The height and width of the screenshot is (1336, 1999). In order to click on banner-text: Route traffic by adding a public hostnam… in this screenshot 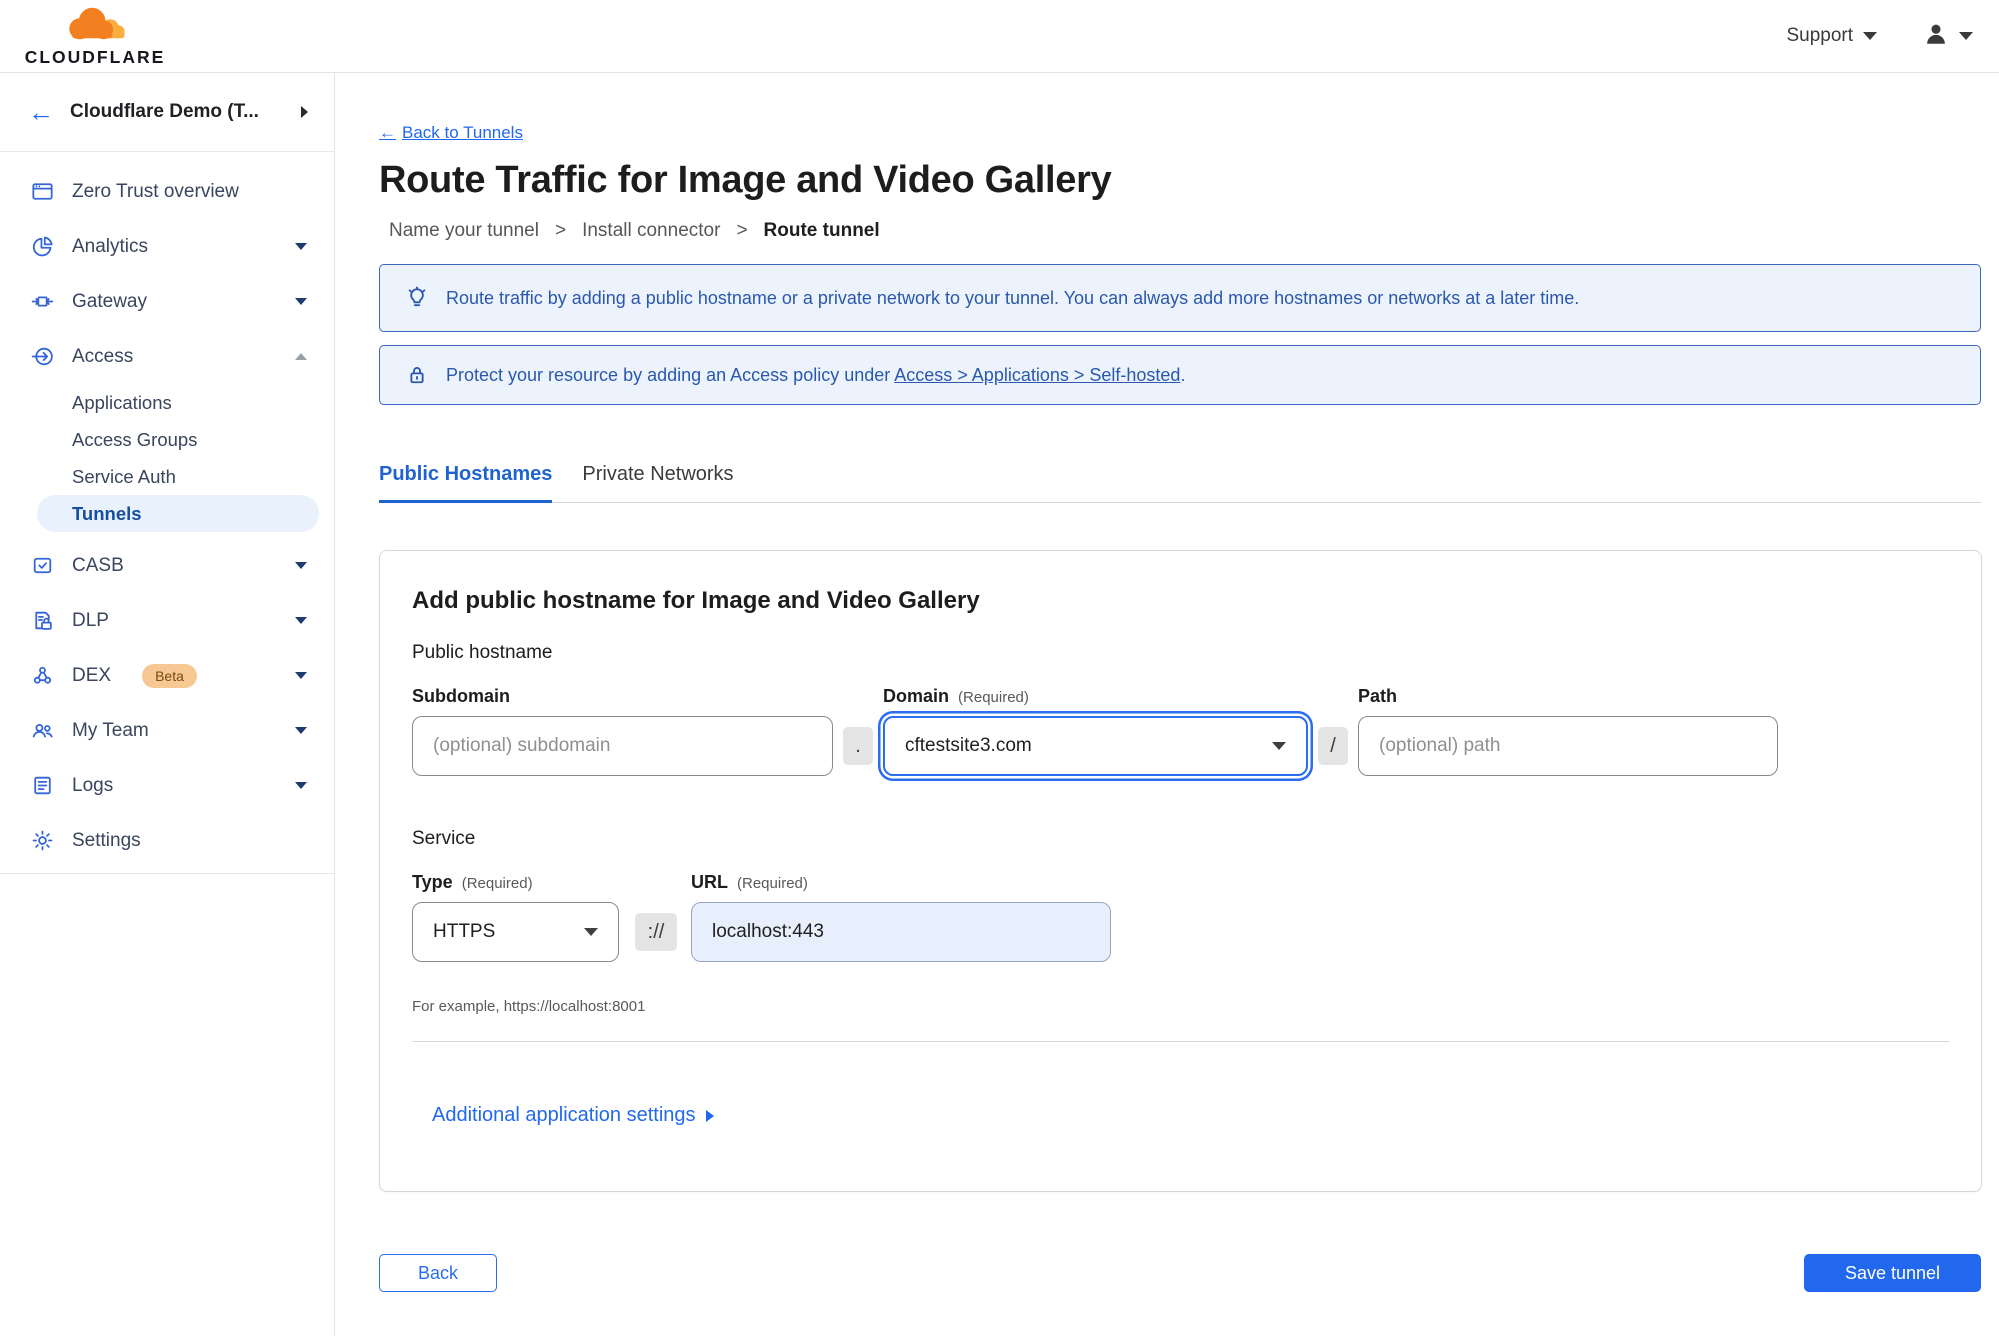, I will do `click(1013, 297)`.